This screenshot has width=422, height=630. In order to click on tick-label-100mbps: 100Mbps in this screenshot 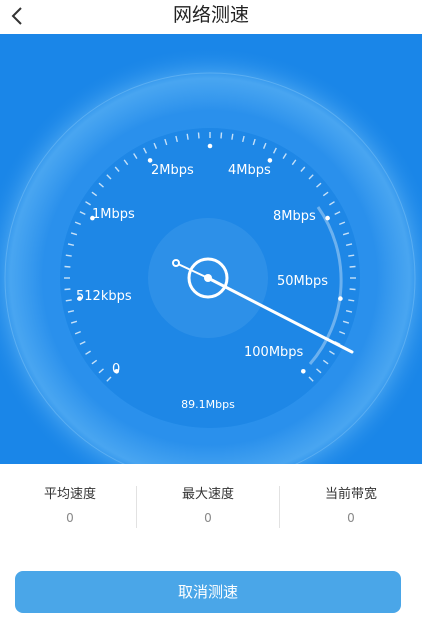, I will do `click(274, 352)`.